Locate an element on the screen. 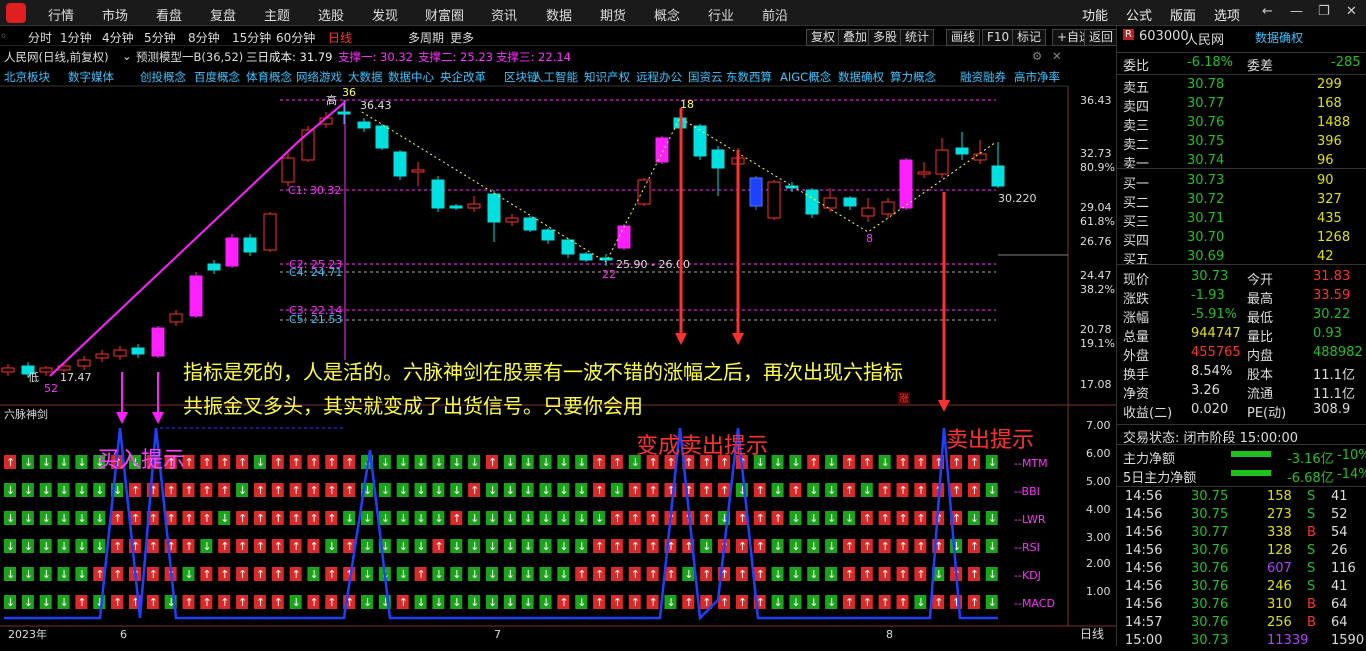  indicator-tick: 6.00 is located at coordinates (1098, 453).